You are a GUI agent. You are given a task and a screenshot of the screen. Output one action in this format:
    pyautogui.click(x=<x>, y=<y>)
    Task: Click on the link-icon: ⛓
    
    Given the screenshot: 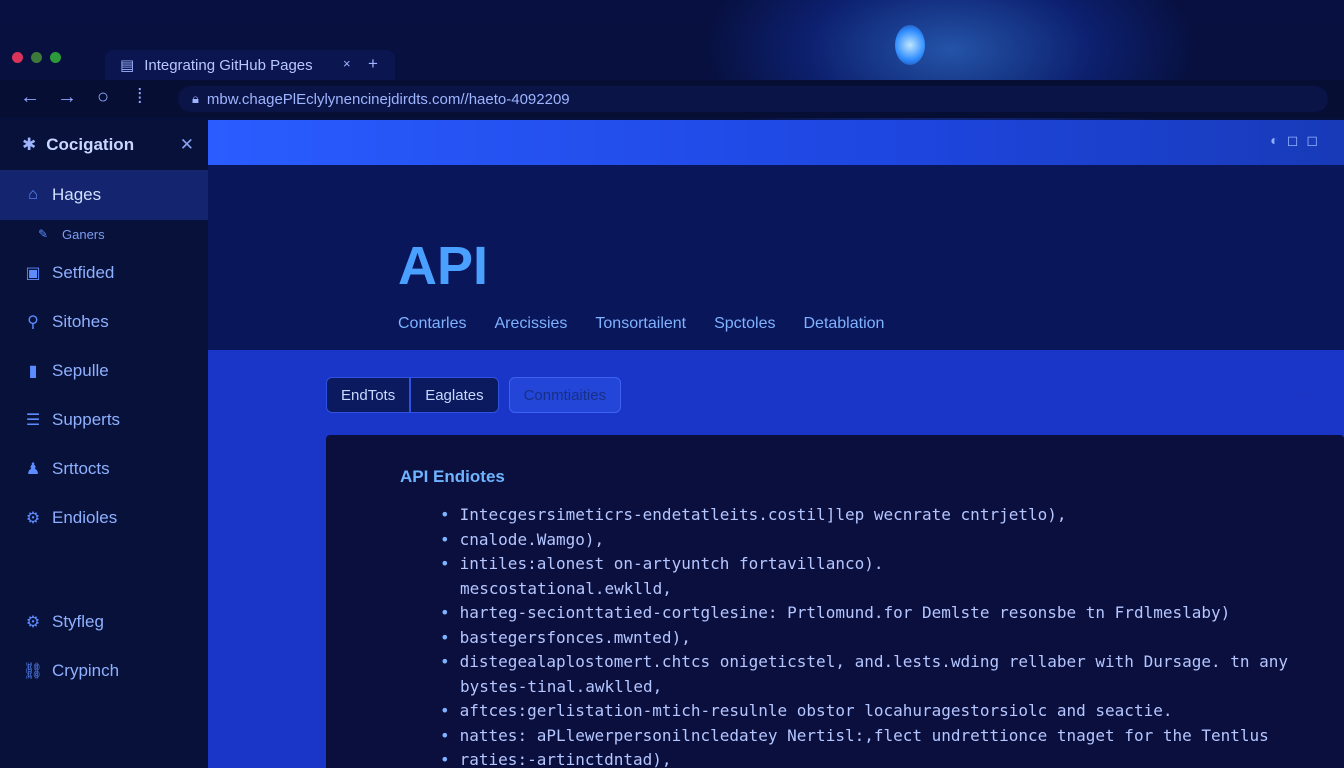 What is the action you would take?
    pyautogui.click(x=33, y=671)
    